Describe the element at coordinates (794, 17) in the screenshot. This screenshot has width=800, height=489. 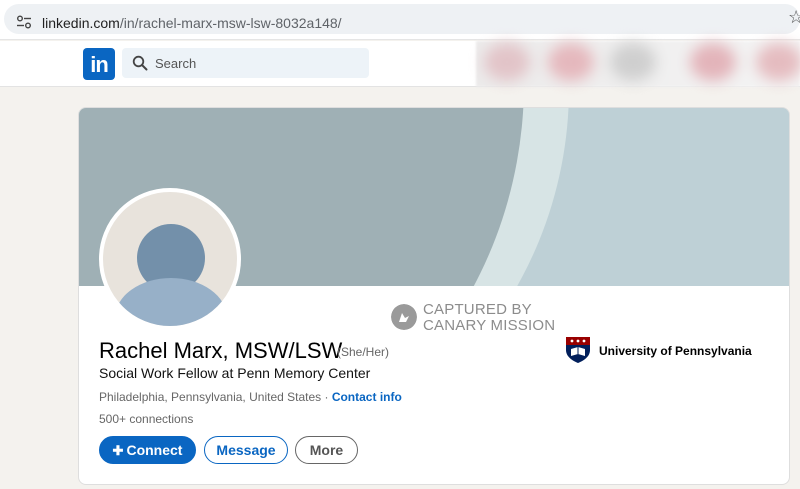
I see `bookmark-star-icon: ☆` at that location.